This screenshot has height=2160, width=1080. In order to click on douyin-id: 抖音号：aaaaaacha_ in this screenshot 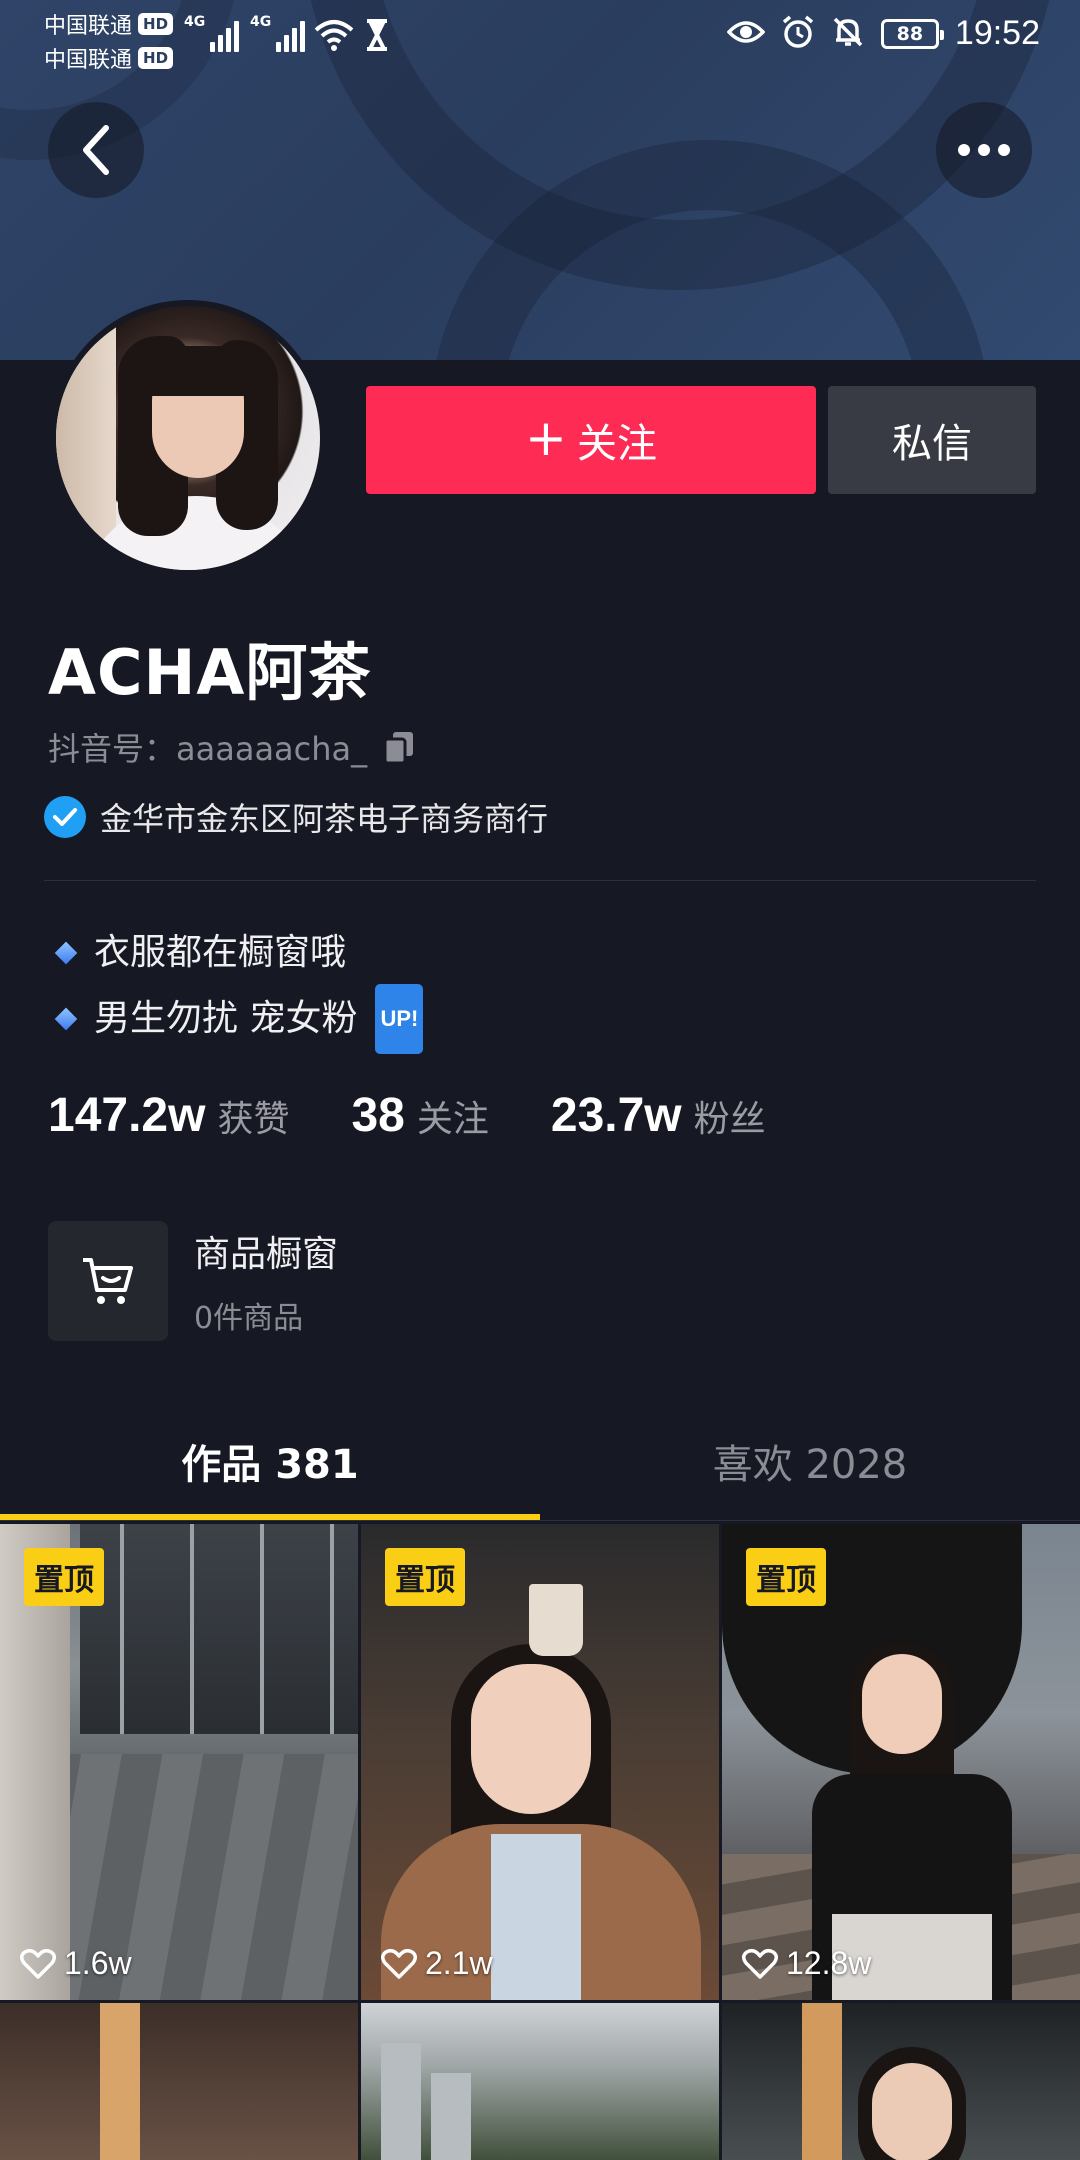, I will do `click(232, 747)`.